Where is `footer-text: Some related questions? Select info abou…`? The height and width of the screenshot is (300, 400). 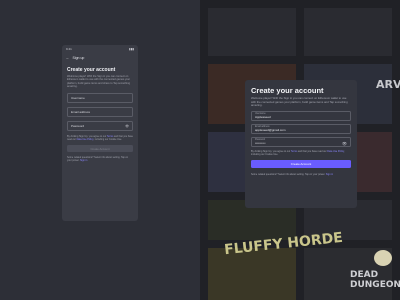
footer-text: Some related questions? Select info abou… is located at coordinates (100, 159).